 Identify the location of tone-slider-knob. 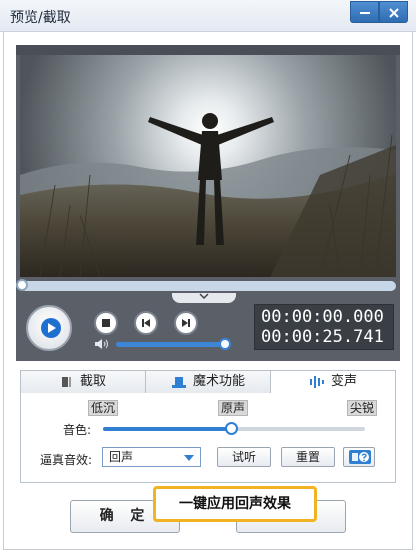
(231, 428).